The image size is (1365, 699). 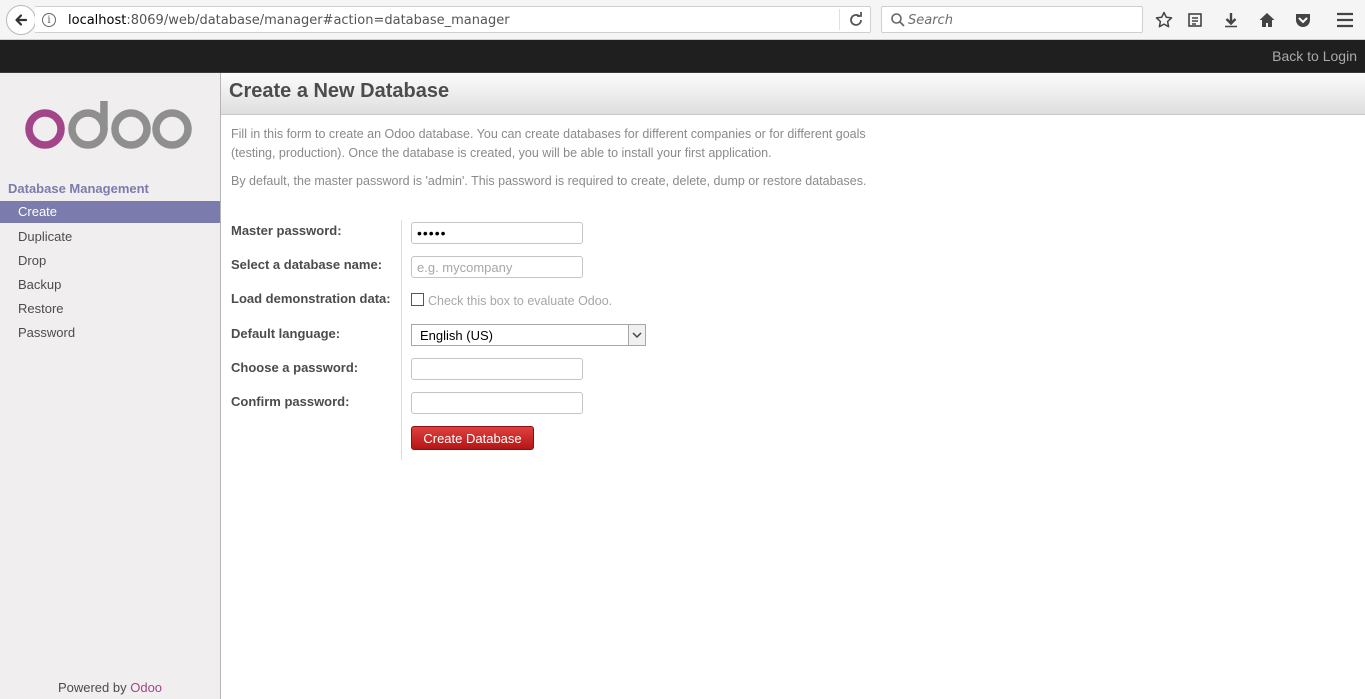 What do you see at coordinates (497, 369) in the screenshot?
I see `choose-password-input` at bounding box center [497, 369].